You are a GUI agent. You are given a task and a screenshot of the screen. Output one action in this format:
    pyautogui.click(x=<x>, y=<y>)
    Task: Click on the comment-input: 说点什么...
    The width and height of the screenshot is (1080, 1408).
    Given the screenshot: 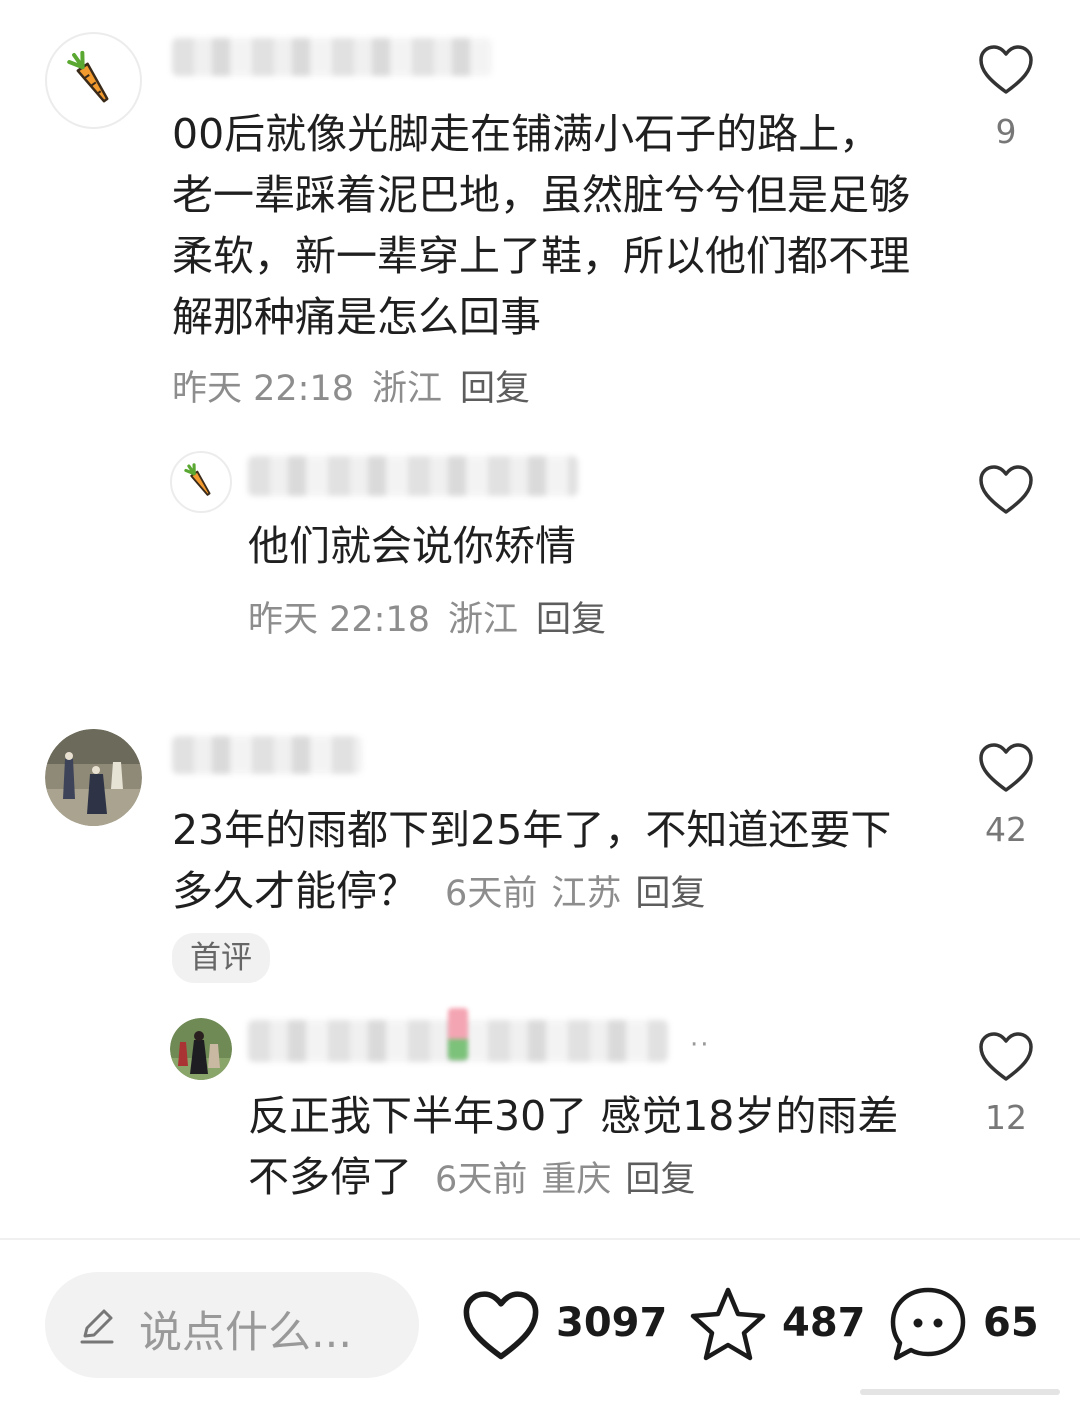 What is the action you would take?
    pyautogui.click(x=232, y=1325)
    